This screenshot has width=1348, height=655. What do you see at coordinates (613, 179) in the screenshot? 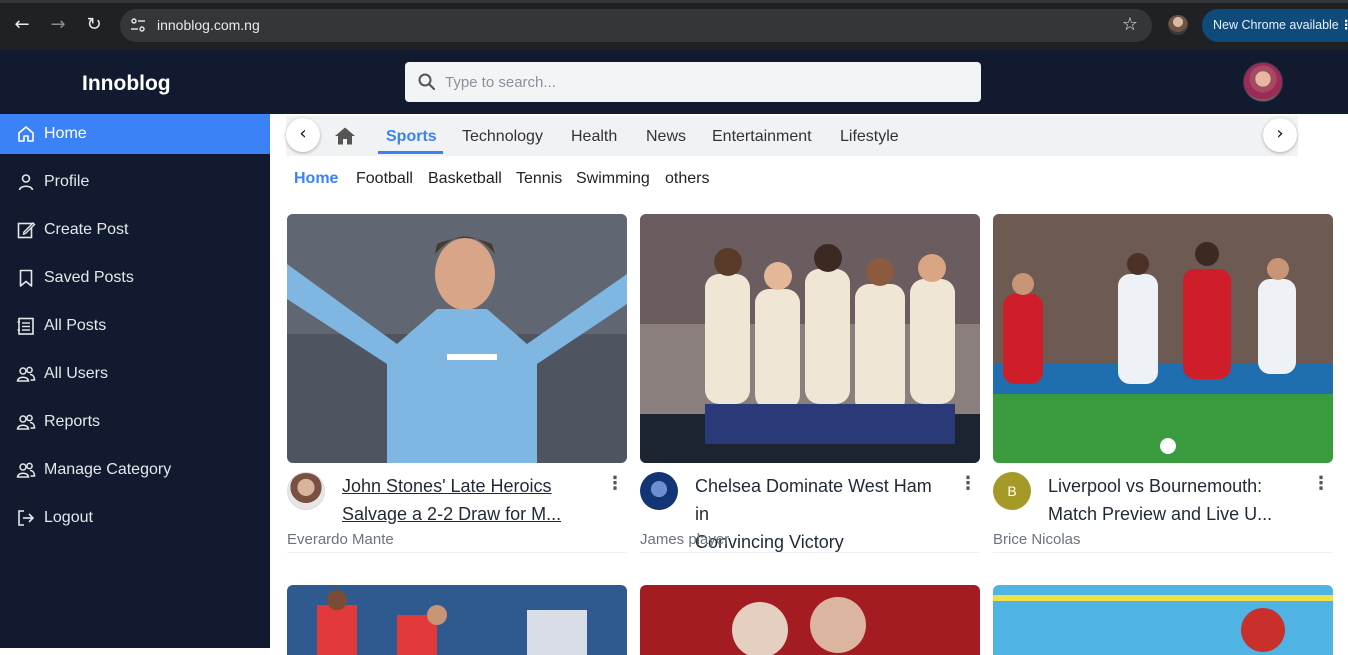
I see `subcategory-swimming: Swimming` at bounding box center [613, 179].